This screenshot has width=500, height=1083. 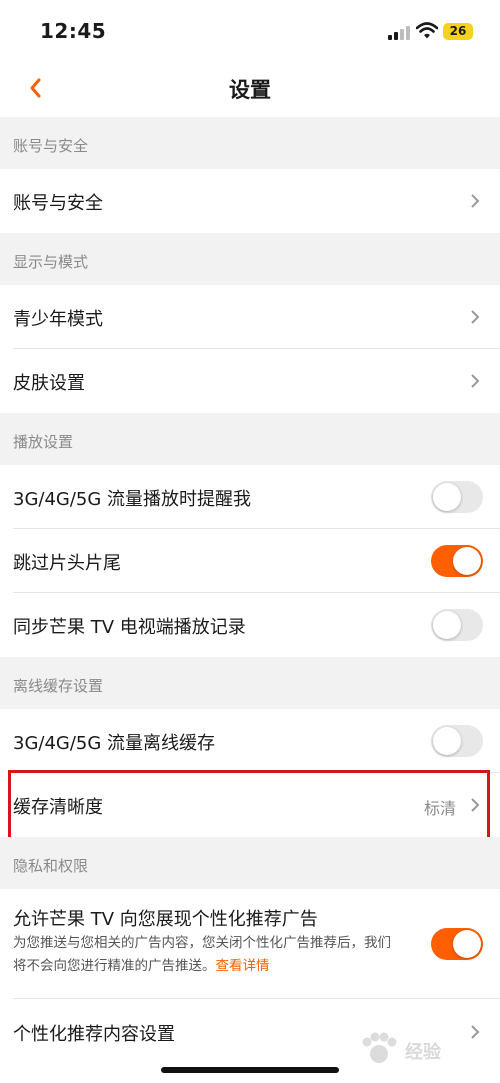 What do you see at coordinates (49, 383) in the screenshot?
I see `row-label: 皮肤设置` at bounding box center [49, 383].